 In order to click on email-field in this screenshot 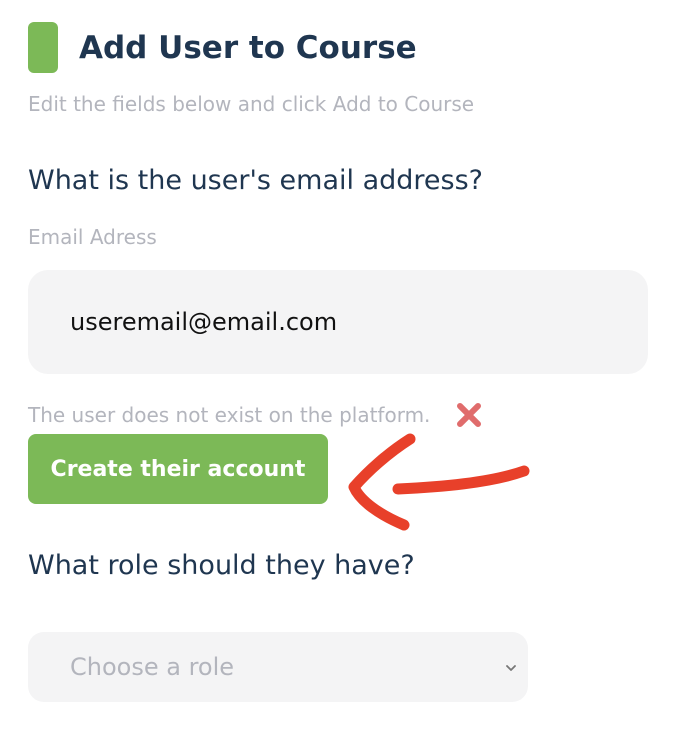, I will do `click(338, 322)`.